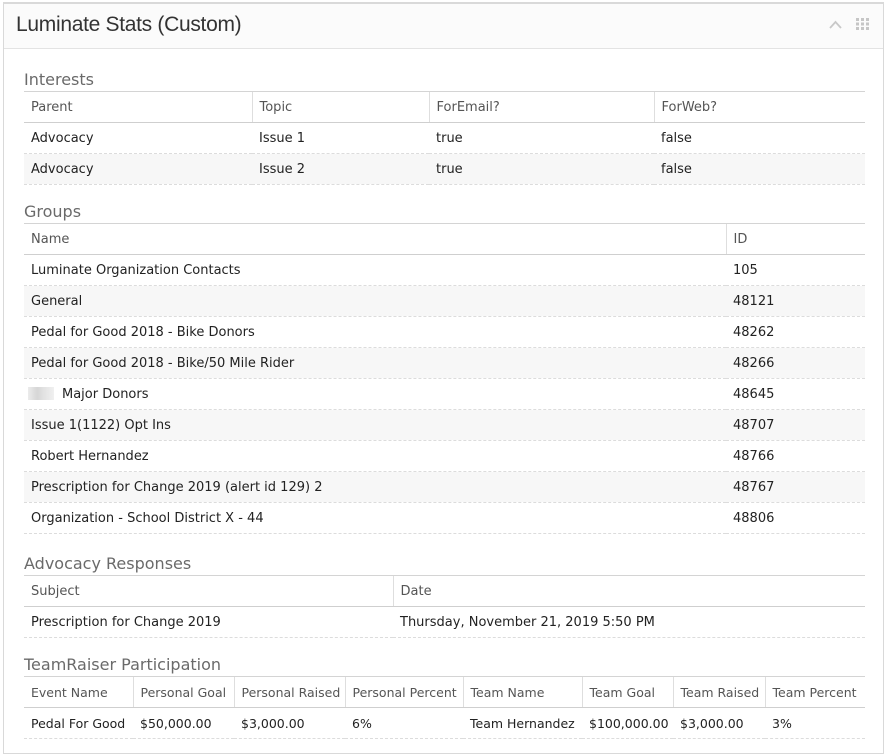 This screenshot has width=887, height=755. What do you see at coordinates (290, 692) in the screenshot?
I see `column-header-personal-raised: Personal Raised` at bounding box center [290, 692].